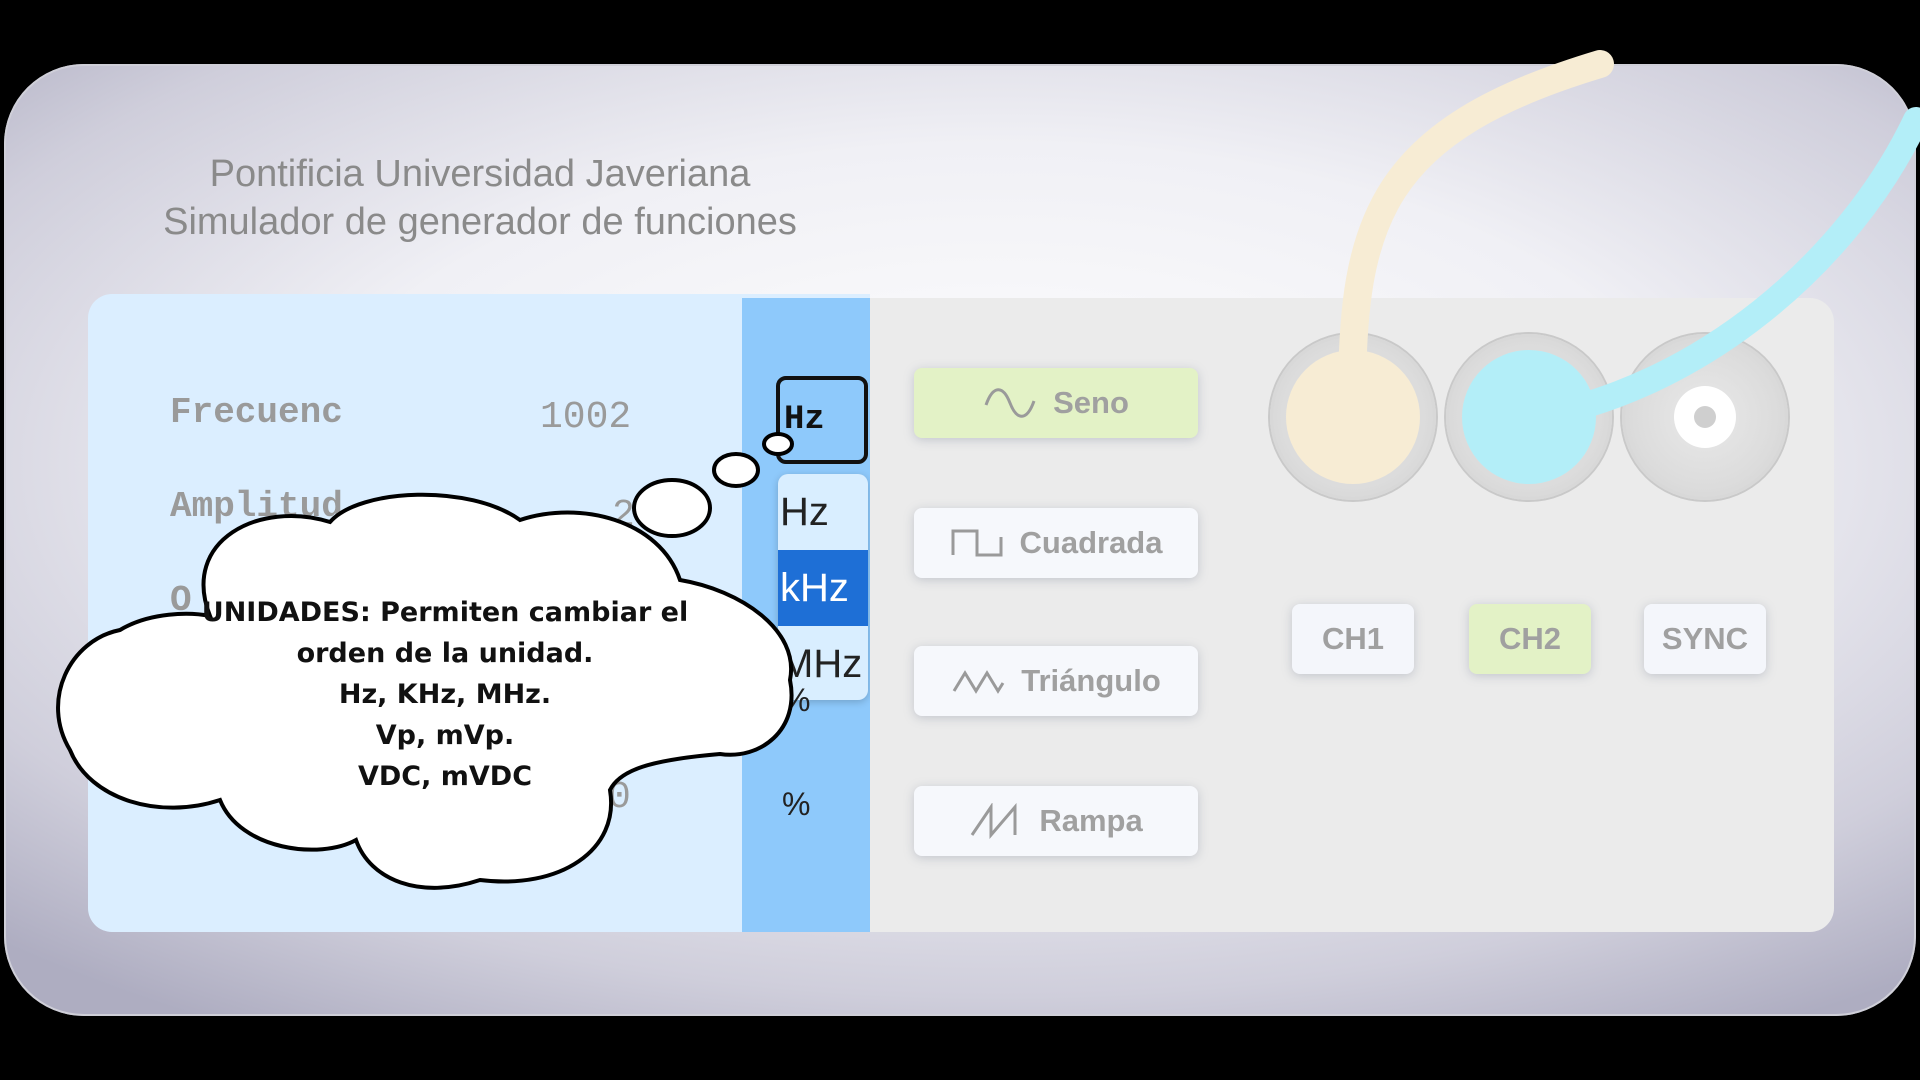 The height and width of the screenshot is (1080, 1920). What do you see at coordinates (445, 776) in the screenshot?
I see `tooltip-line: VDC, mVDC` at bounding box center [445, 776].